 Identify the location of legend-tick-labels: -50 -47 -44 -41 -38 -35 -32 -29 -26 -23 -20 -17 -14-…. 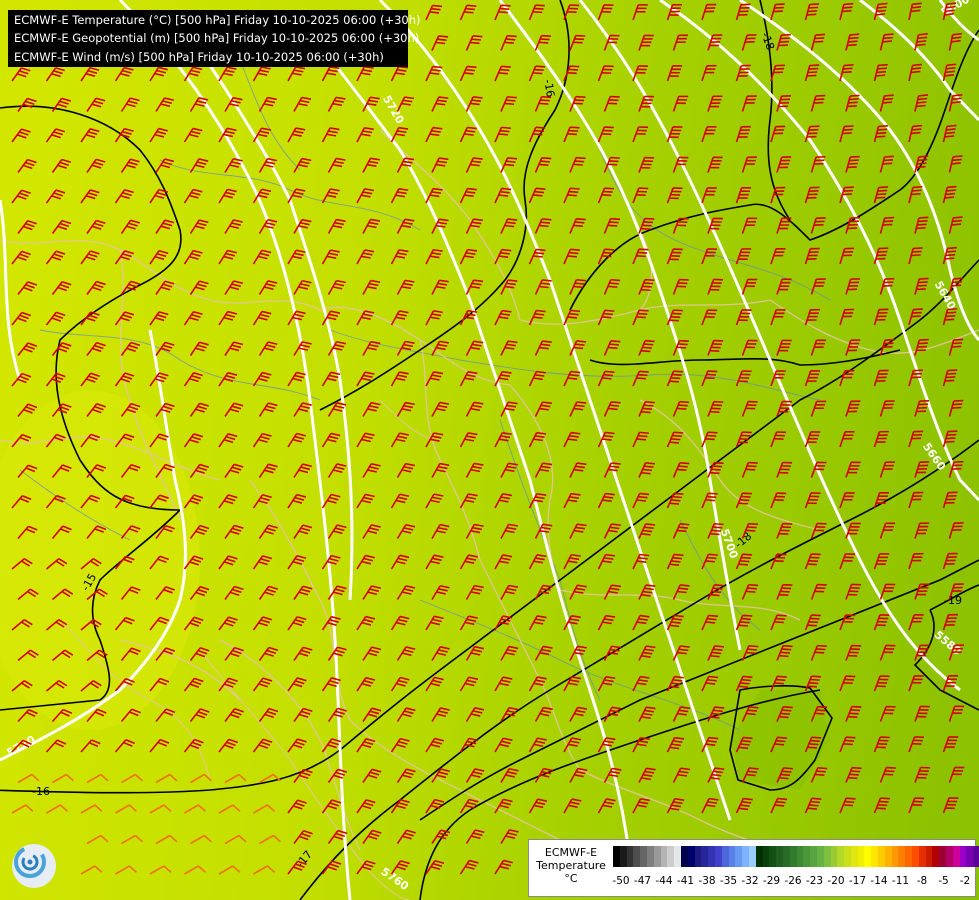
(792, 882).